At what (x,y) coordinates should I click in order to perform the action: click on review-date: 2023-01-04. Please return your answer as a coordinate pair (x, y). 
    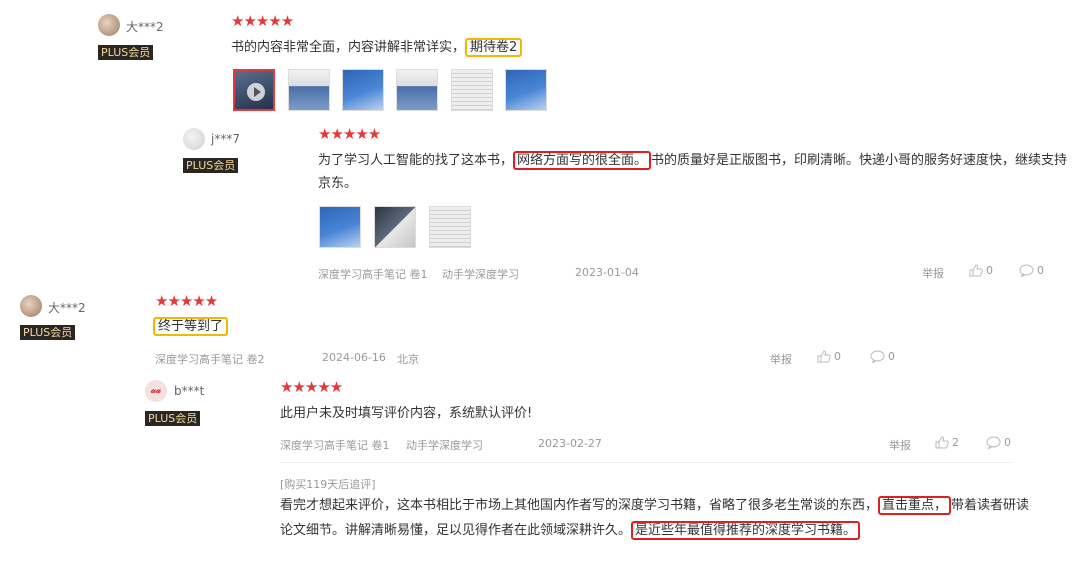
    Looking at the image, I should click on (607, 272).